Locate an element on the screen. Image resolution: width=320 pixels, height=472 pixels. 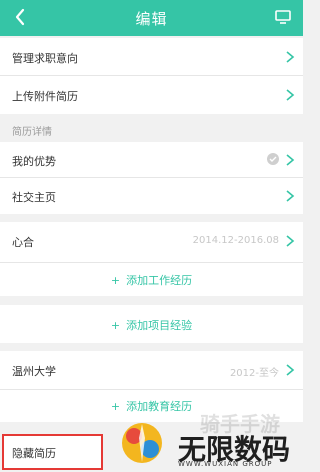
row-label: 社交主页 is located at coordinates (34, 197).